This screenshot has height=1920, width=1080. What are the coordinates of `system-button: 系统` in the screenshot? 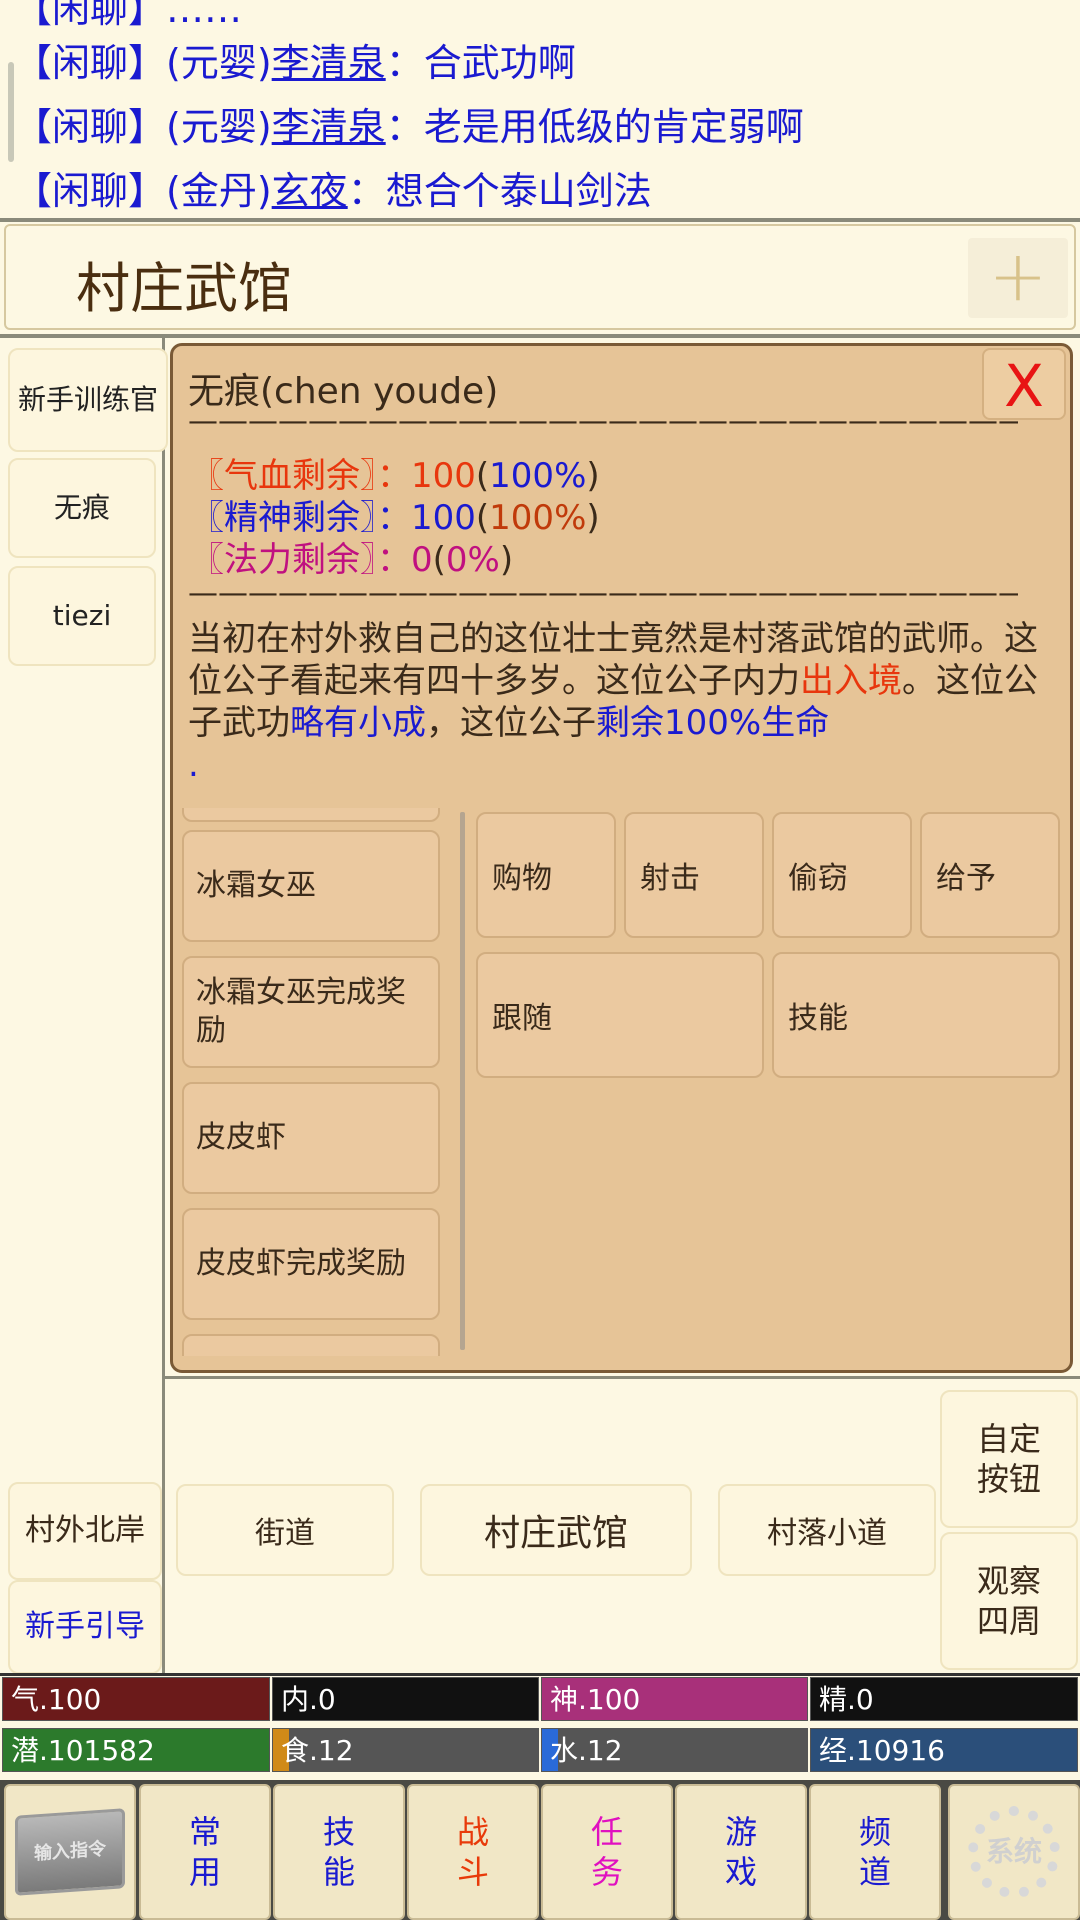 It's located at (1014, 1852).